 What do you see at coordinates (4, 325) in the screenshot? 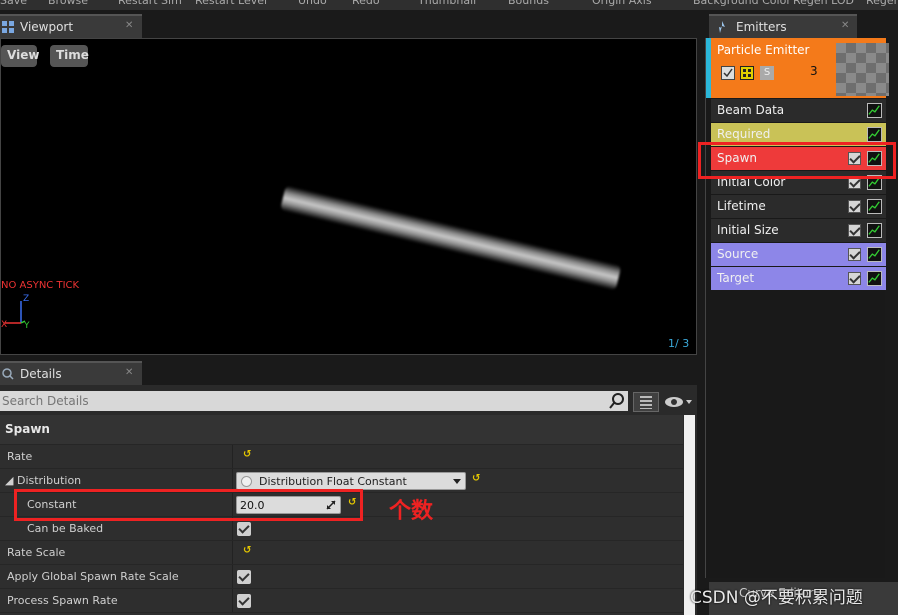
I see `axis-x-label: X` at bounding box center [4, 325].